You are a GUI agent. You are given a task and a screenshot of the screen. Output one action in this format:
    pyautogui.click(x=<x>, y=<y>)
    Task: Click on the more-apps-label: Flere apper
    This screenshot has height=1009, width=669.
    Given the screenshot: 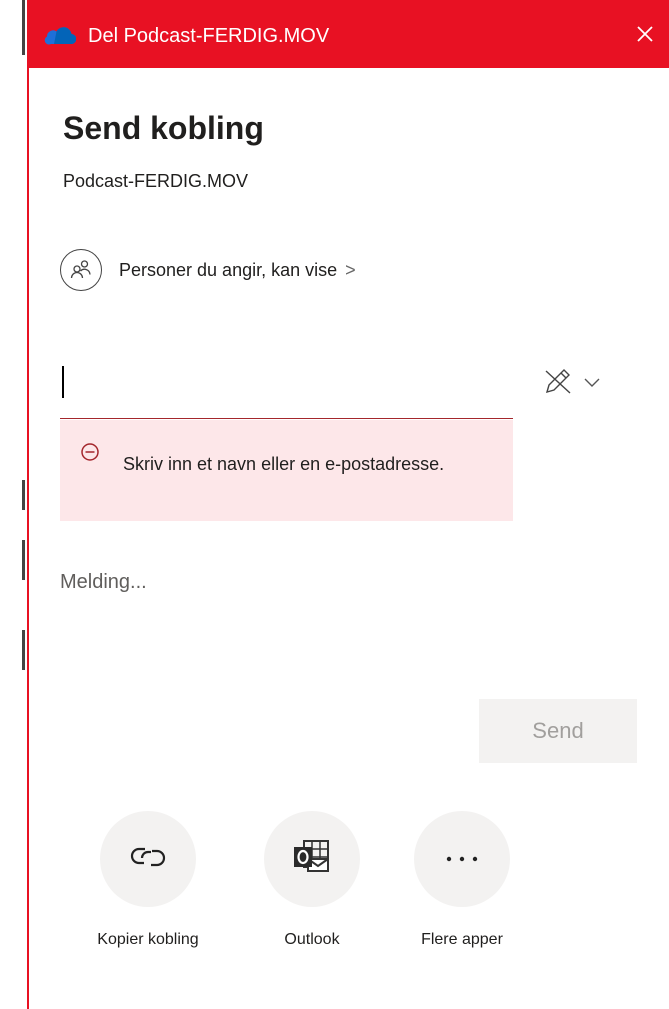 What is the action you would take?
    pyautogui.click(x=462, y=939)
    